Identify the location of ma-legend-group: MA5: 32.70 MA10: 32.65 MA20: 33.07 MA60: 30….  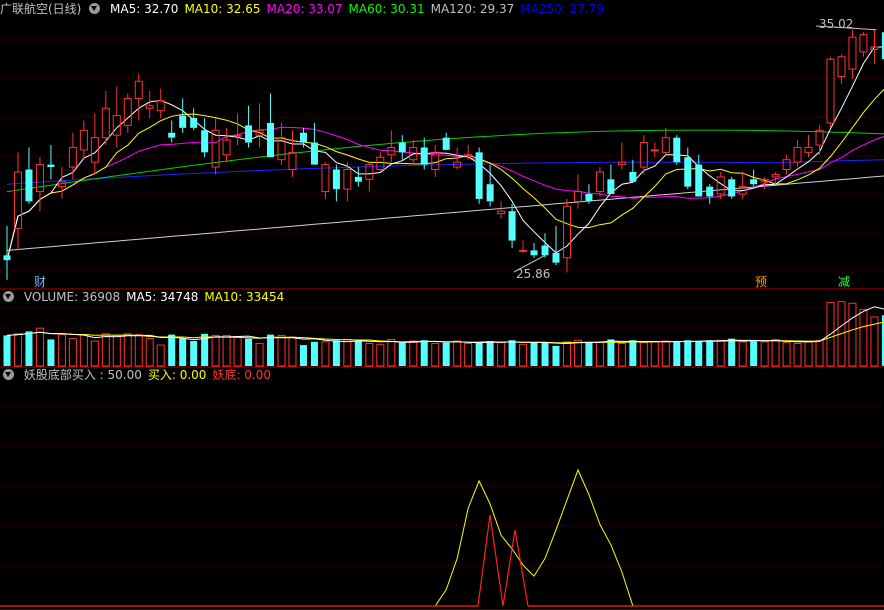
(360, 9).